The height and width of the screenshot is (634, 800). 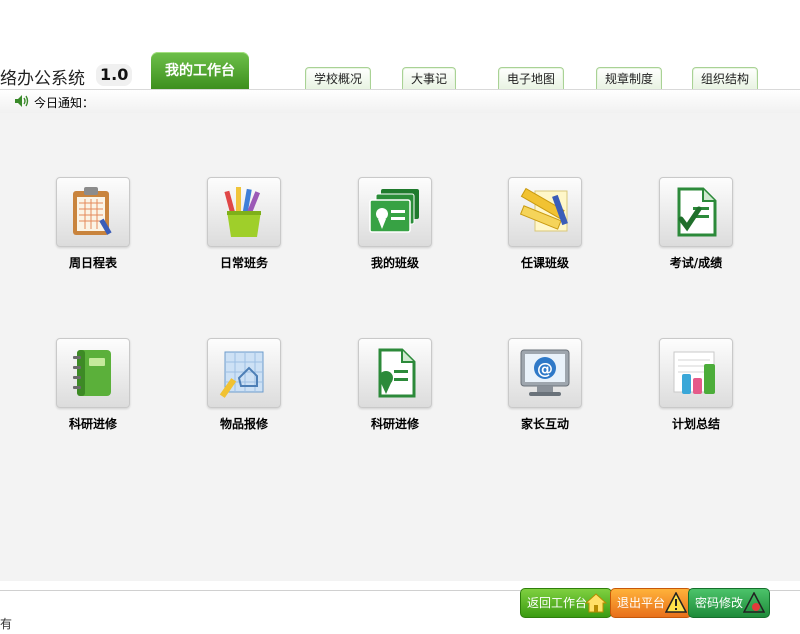 I want to click on app-item-repair: 物品报修, so click(x=244, y=385).